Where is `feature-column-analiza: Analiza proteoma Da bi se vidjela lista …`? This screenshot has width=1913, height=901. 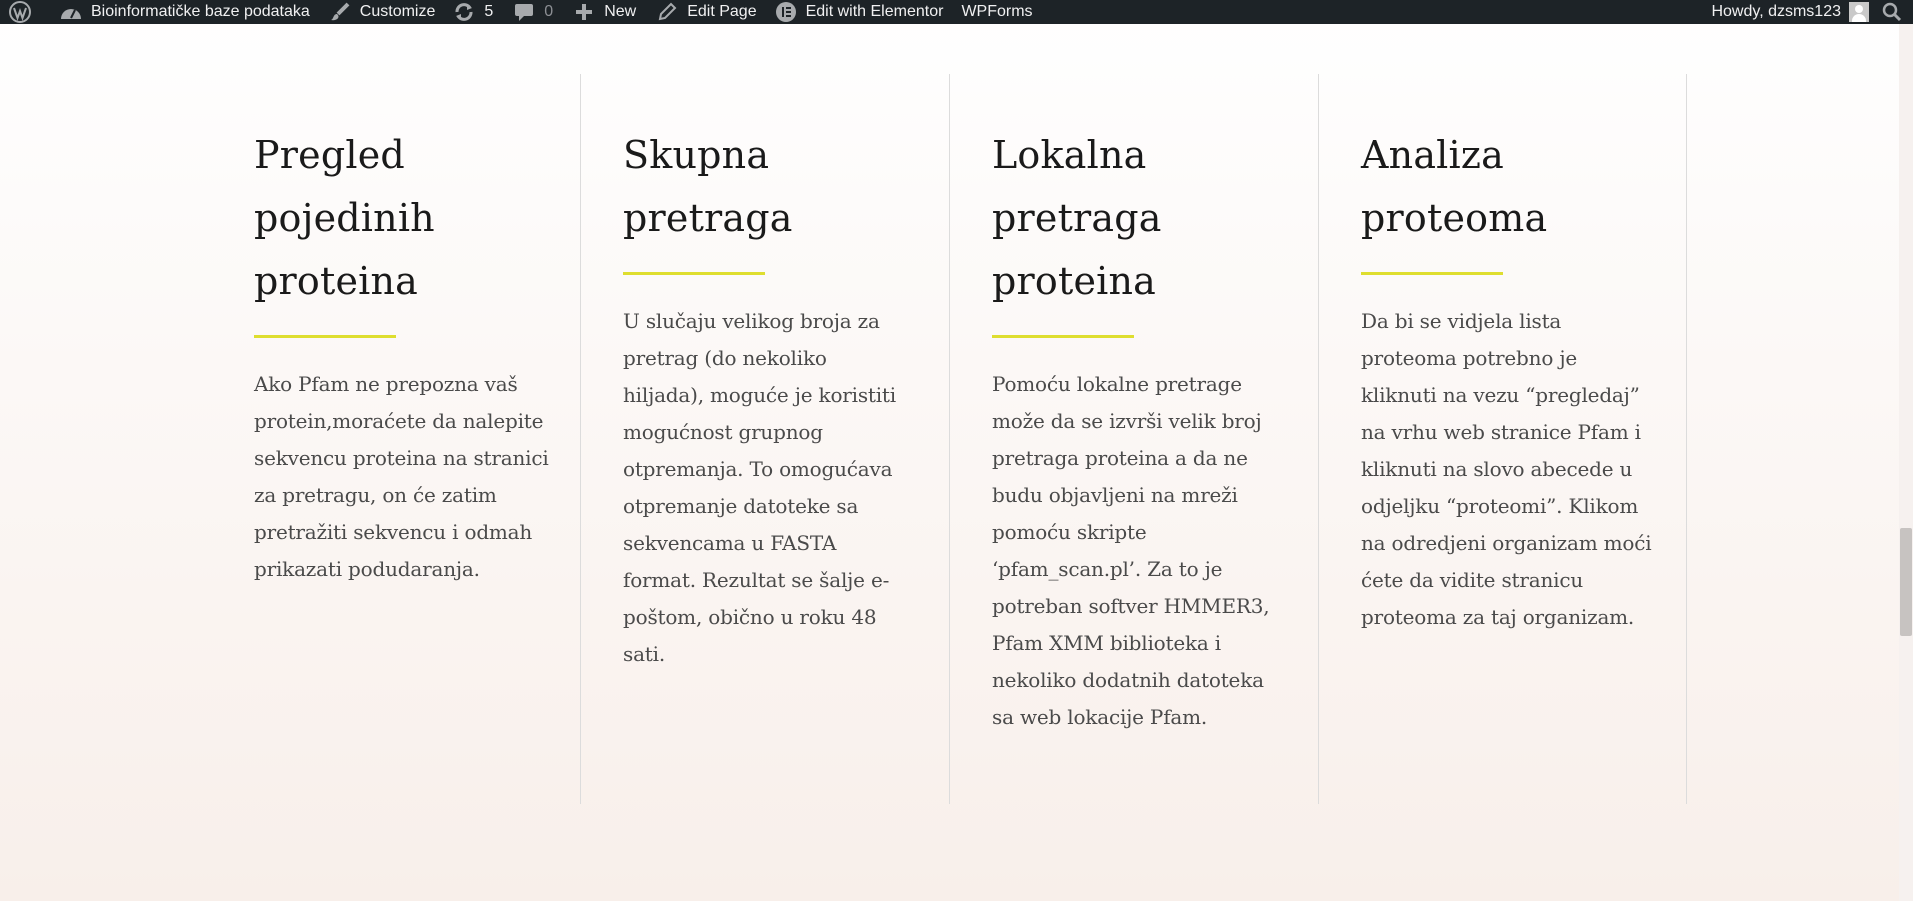
feature-column-analiza: Analiza proteoma Da bi se vidjela lista … is located at coordinates (1508, 380).